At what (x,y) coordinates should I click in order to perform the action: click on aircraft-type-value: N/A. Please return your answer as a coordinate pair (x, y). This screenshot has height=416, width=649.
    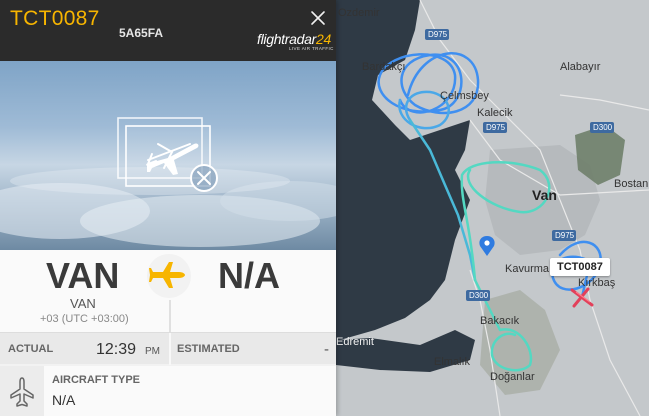
    Looking at the image, I should click on (64, 400).